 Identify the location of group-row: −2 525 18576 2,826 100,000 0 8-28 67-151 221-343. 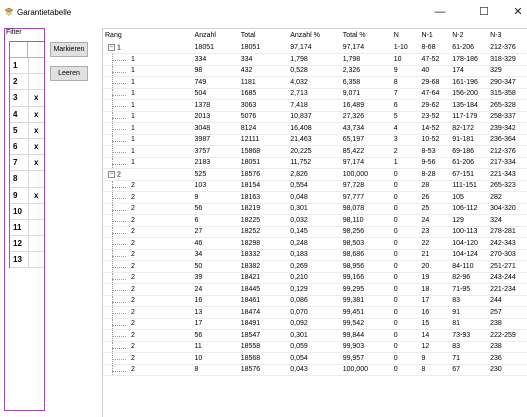
(315, 174).